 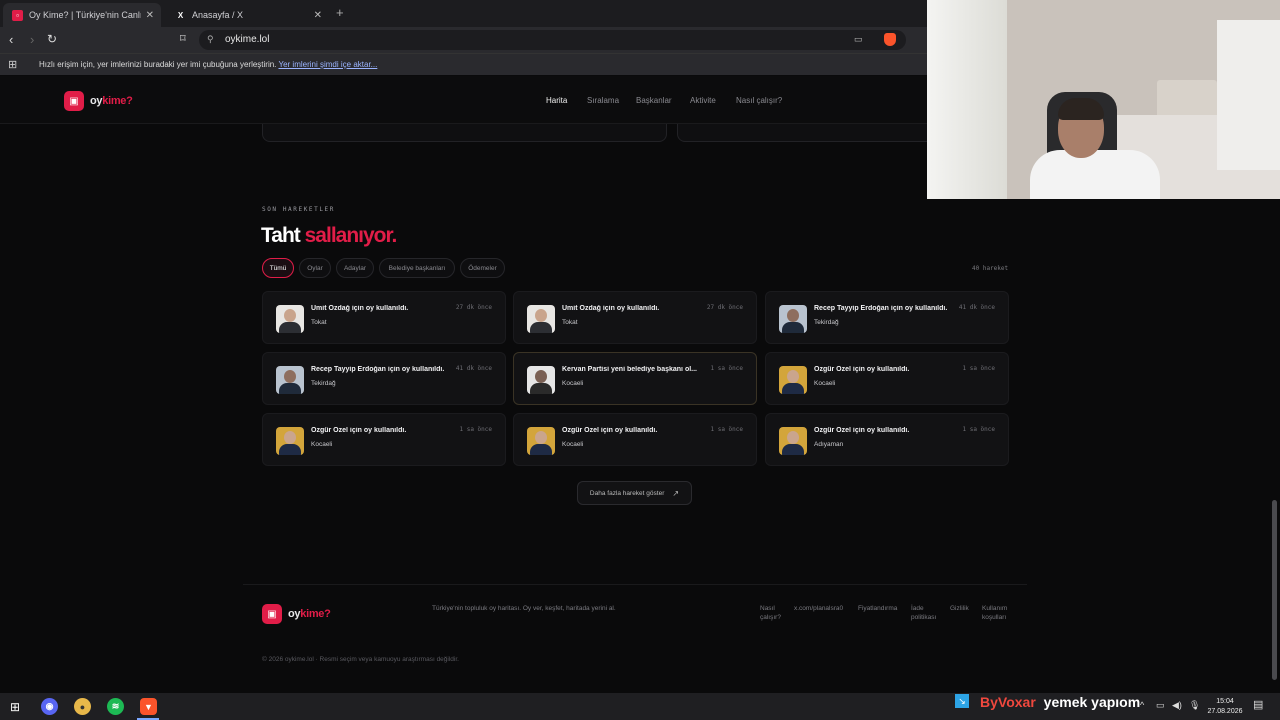 What do you see at coordinates (74, 101) in the screenshot?
I see `logo-ballot-icon: ▣` at bounding box center [74, 101].